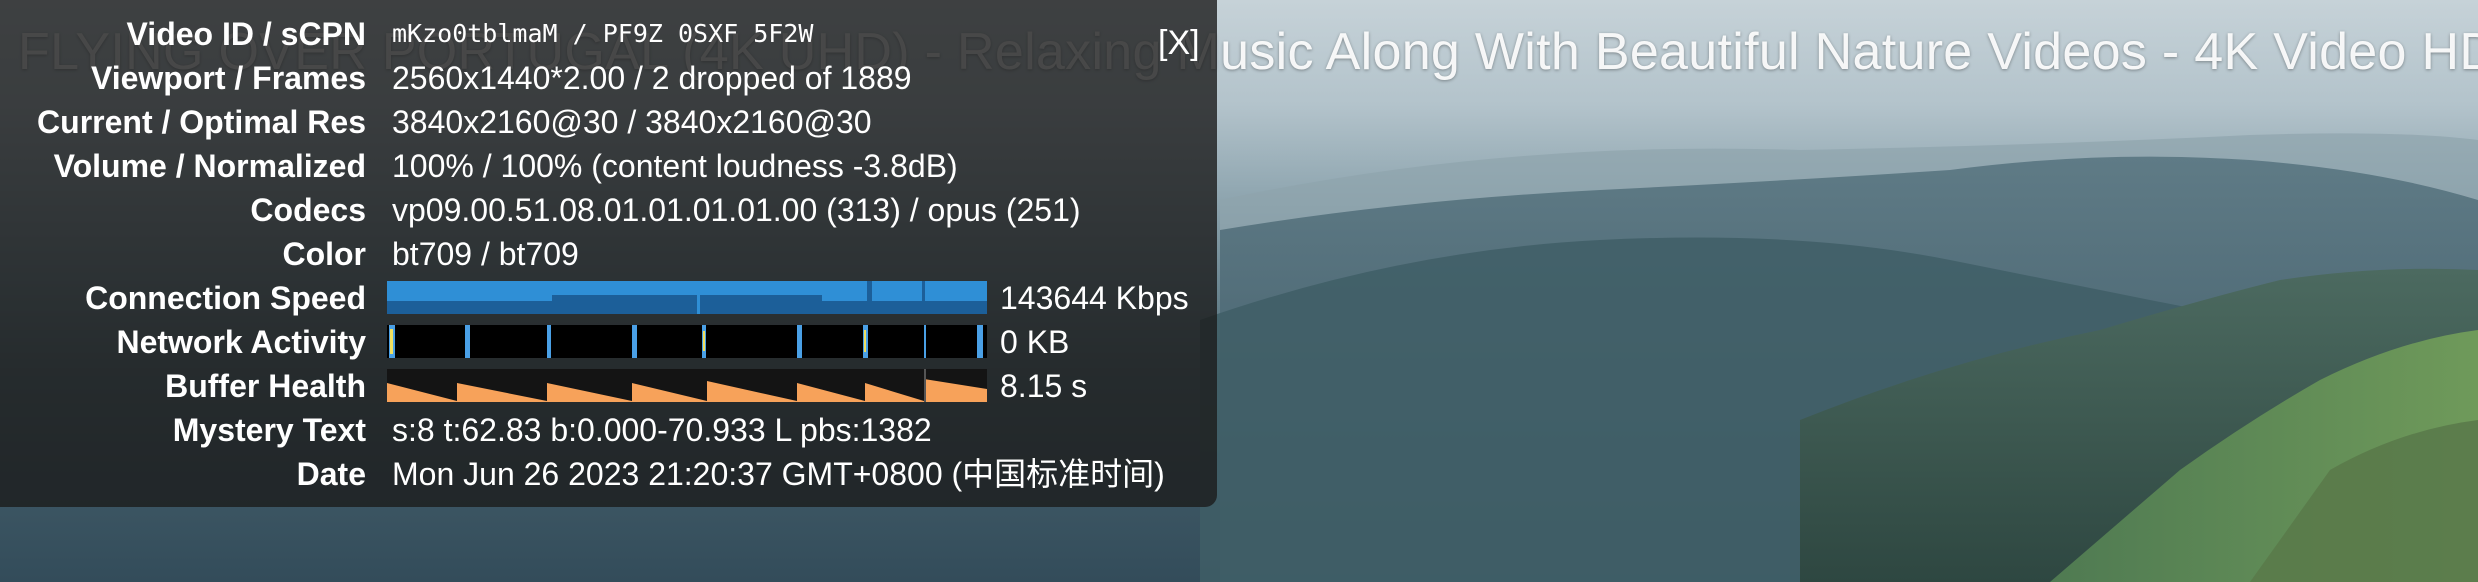 This screenshot has width=2478, height=582. I want to click on connection-speed-graph, so click(687, 297).